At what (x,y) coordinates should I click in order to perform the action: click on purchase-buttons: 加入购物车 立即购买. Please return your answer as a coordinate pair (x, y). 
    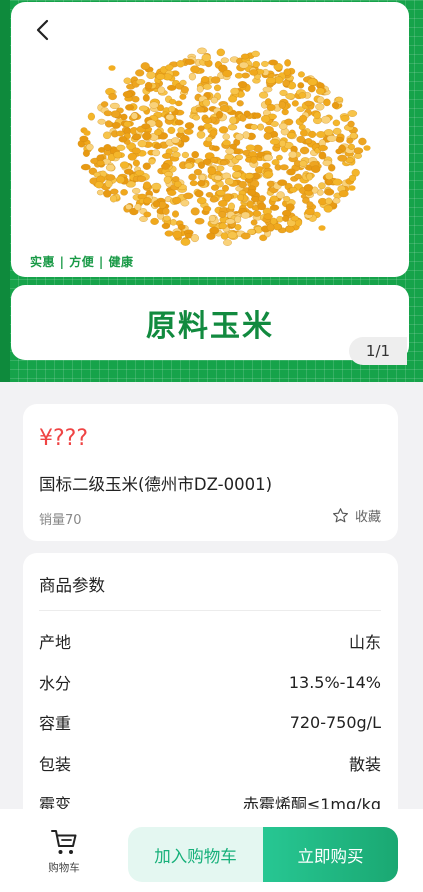
    Looking at the image, I should click on (263, 854).